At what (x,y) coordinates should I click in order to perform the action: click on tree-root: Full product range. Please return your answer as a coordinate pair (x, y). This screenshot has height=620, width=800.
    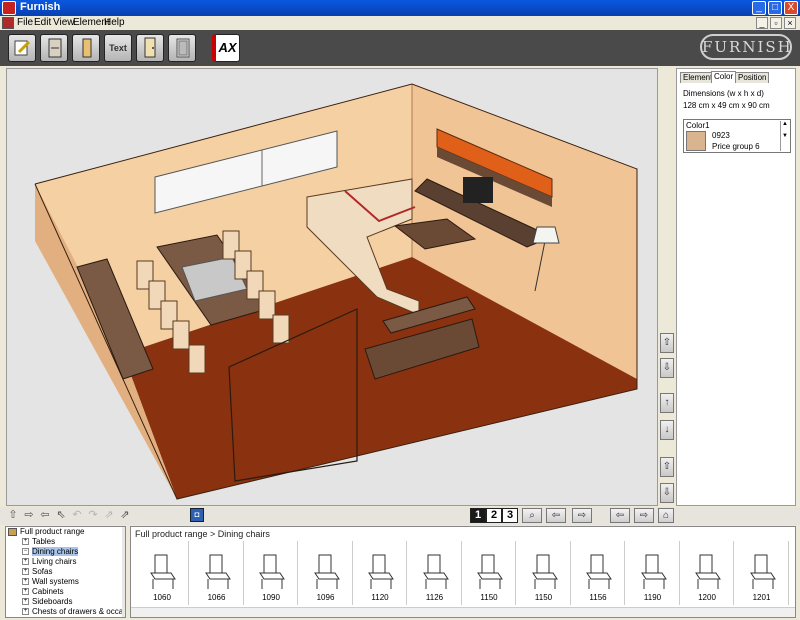
    Looking at the image, I should click on (52, 532).